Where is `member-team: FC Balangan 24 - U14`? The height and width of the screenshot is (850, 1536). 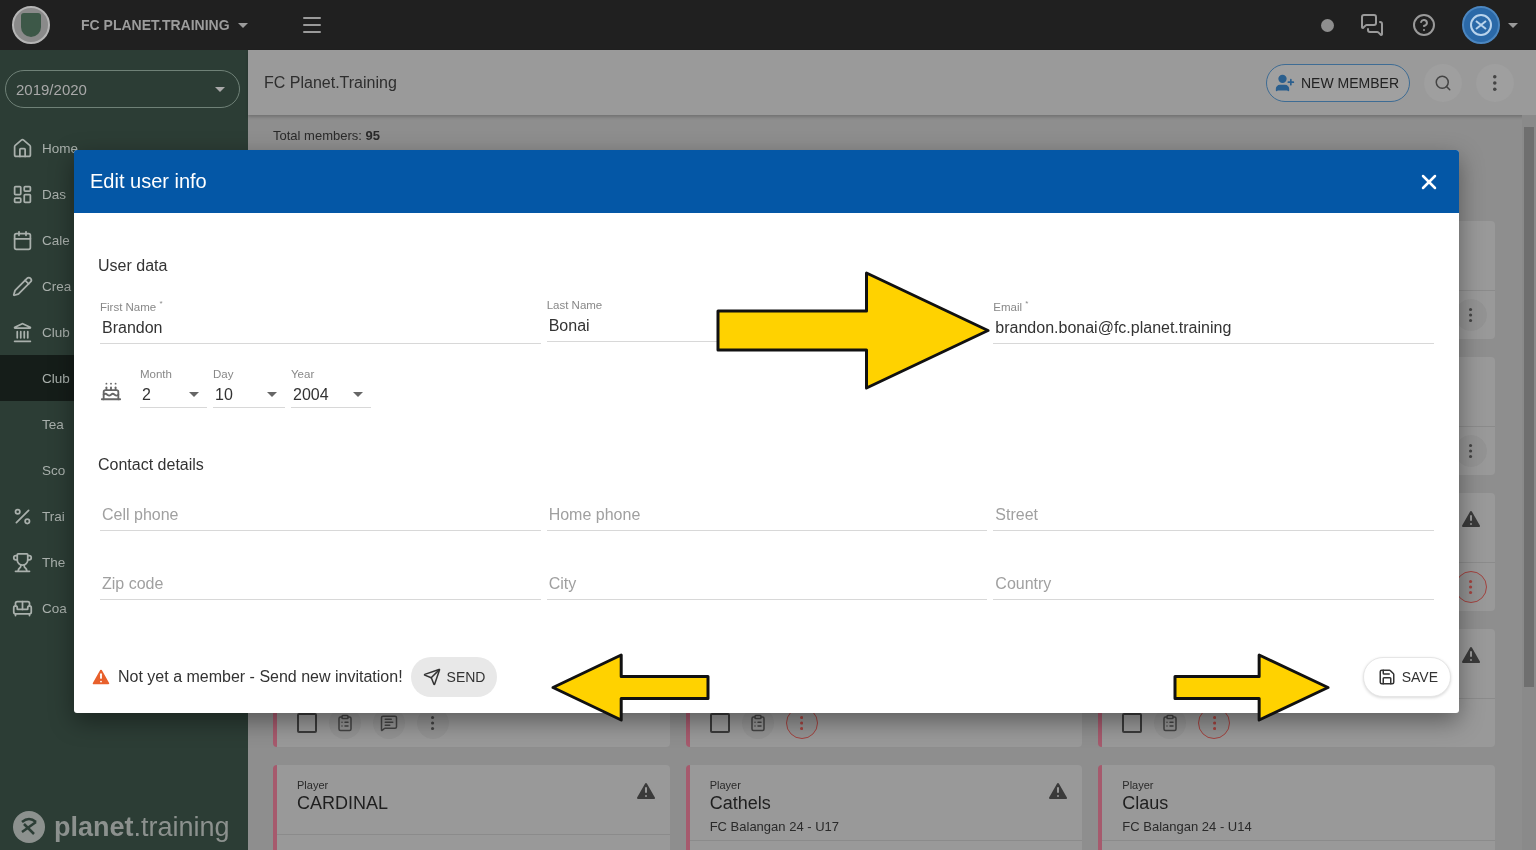 member-team: FC Balangan 24 - U14 is located at coordinates (1187, 826).